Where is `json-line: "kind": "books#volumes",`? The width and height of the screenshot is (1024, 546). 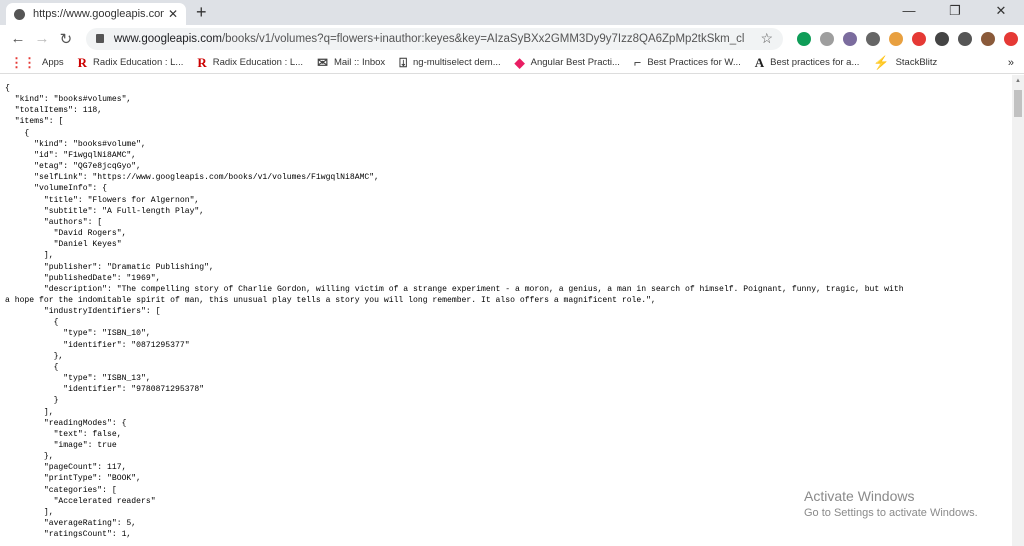
json-line: "kind": "books#volumes", is located at coordinates (68, 100).